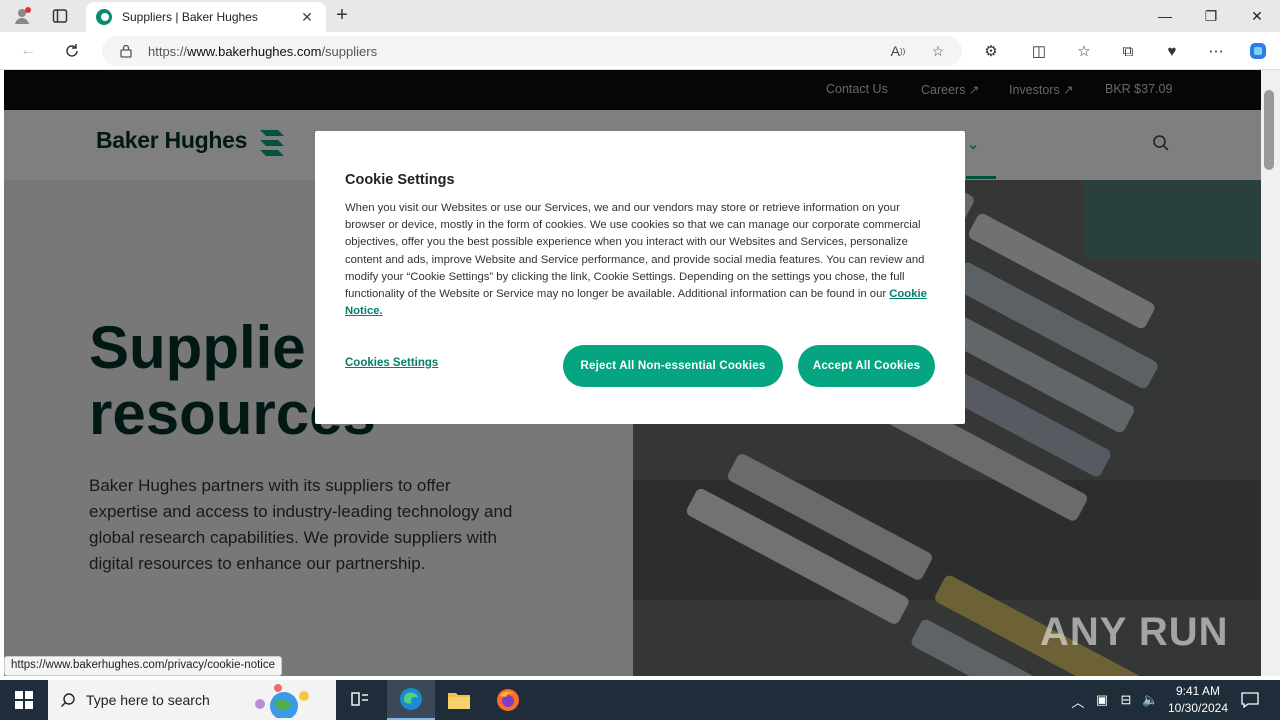 The height and width of the screenshot is (720, 1280). Describe the element at coordinates (104, 17) in the screenshot. I see `site-favicon-icon` at that location.